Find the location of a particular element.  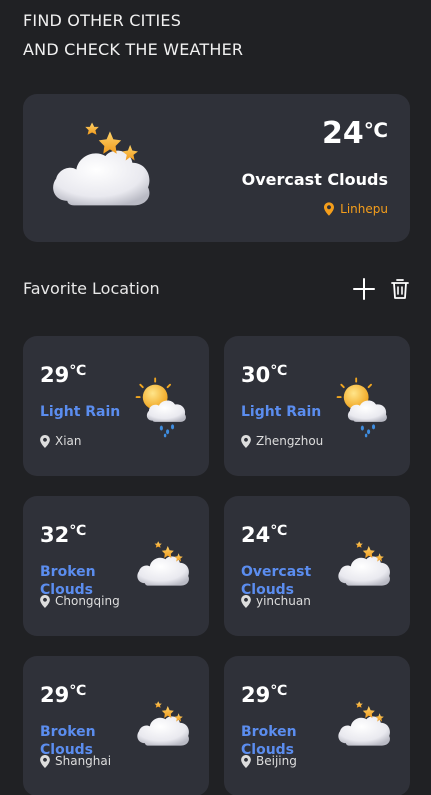

city-temperature: 24℃ is located at coordinates (264, 535).